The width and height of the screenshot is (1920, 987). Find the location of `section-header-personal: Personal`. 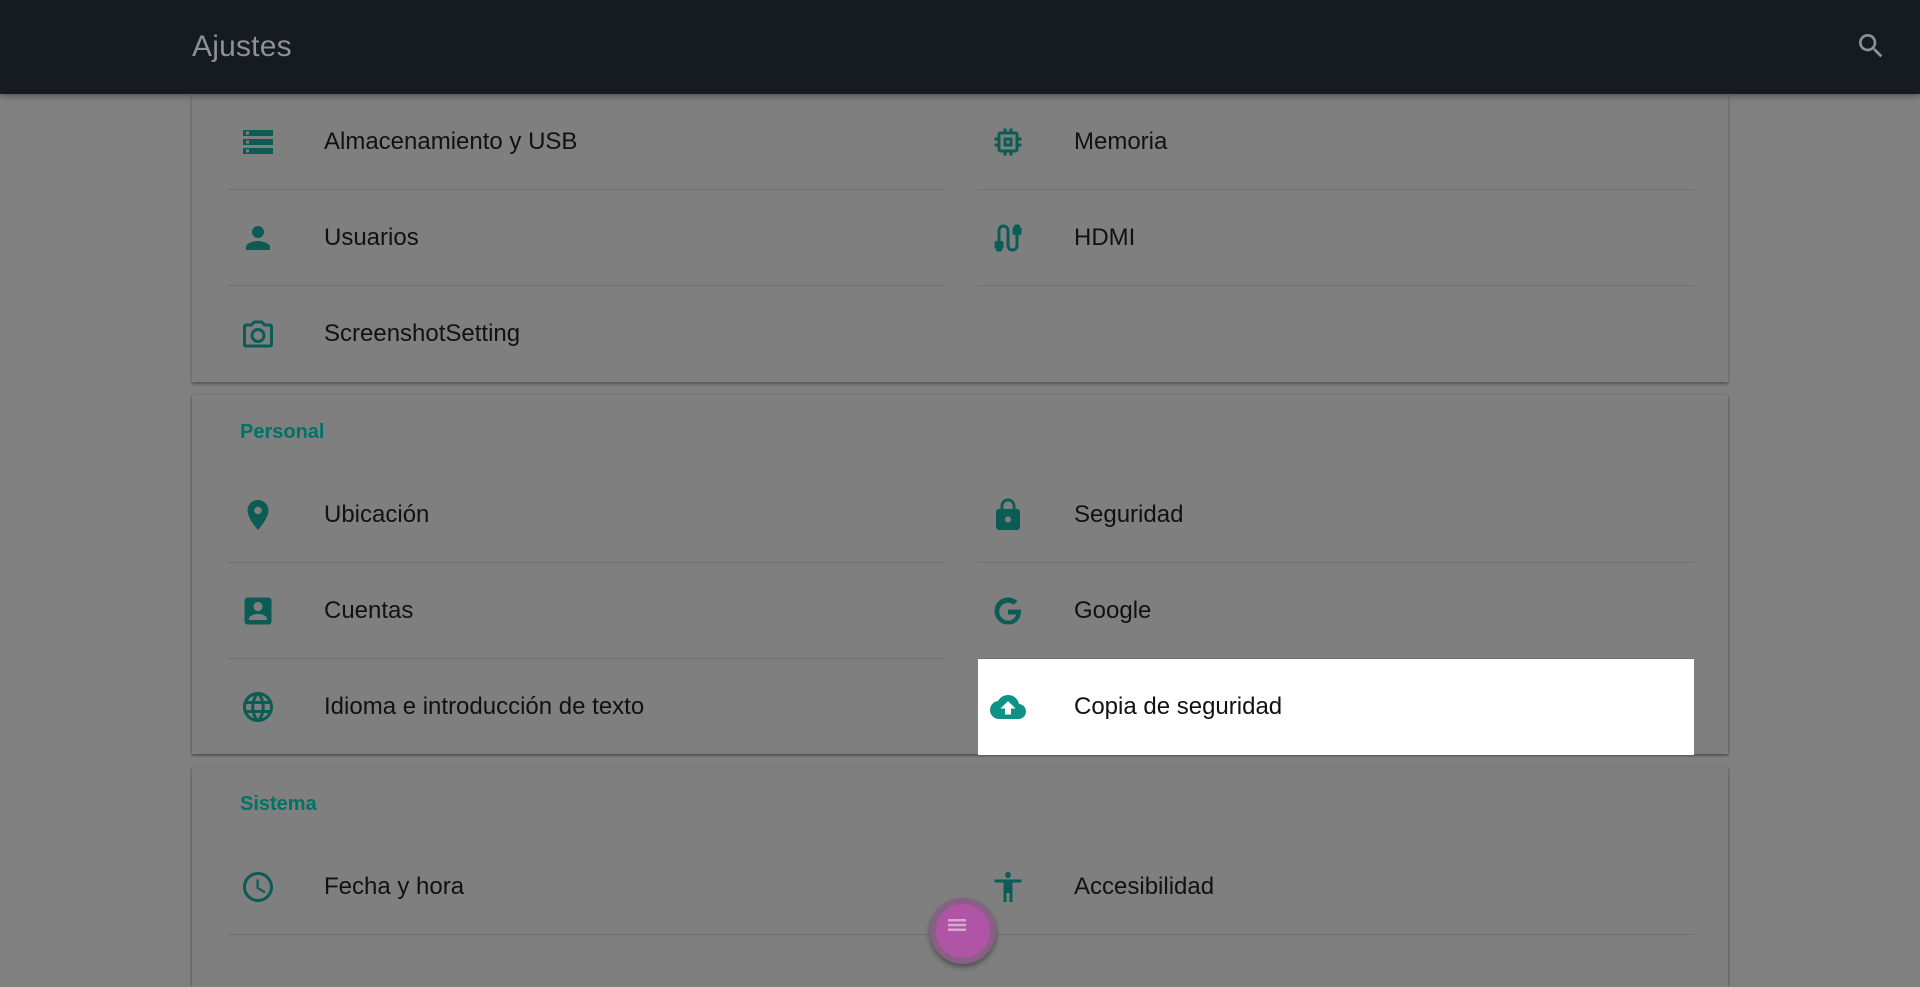

section-header-personal: Personal is located at coordinates (282, 432).